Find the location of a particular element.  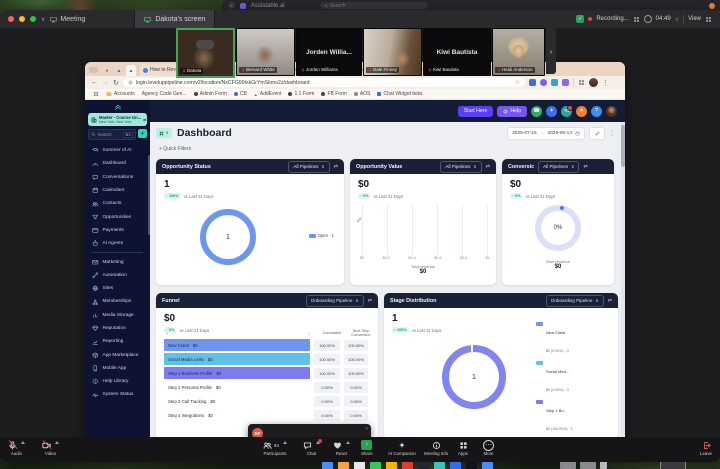

participant-tile: Jorden Willia... Jorden Williams is located at coordinates (329, 52).